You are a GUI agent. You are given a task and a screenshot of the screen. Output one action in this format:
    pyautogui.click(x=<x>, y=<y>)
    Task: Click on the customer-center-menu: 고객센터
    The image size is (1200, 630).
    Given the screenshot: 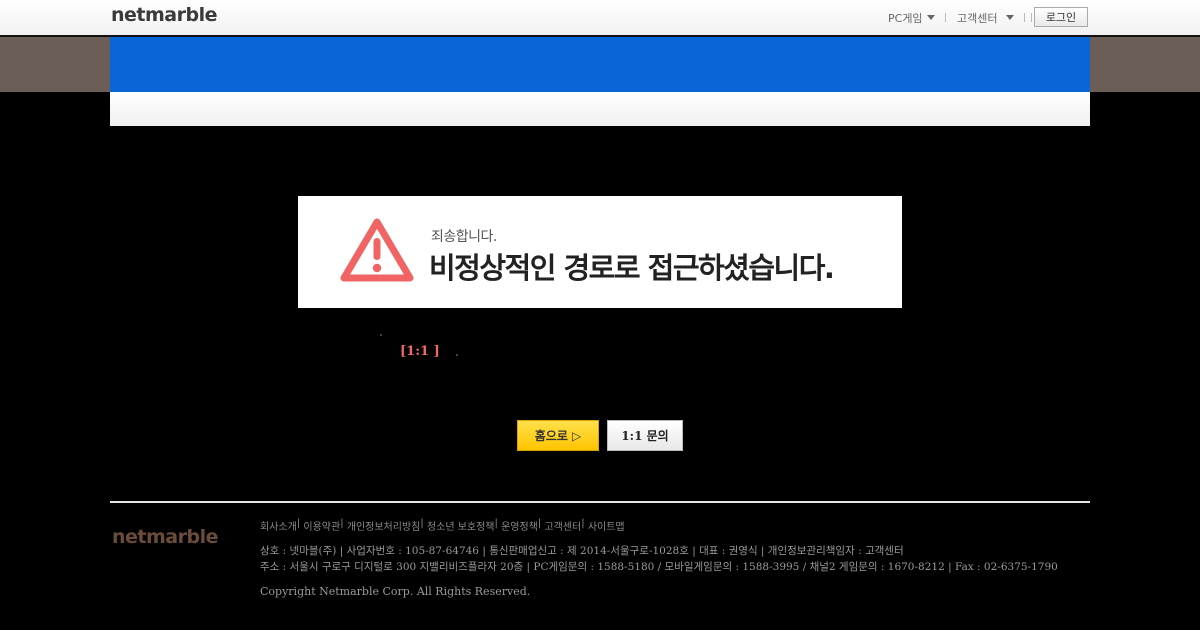 What is the action you would take?
    pyautogui.click(x=995, y=17)
    